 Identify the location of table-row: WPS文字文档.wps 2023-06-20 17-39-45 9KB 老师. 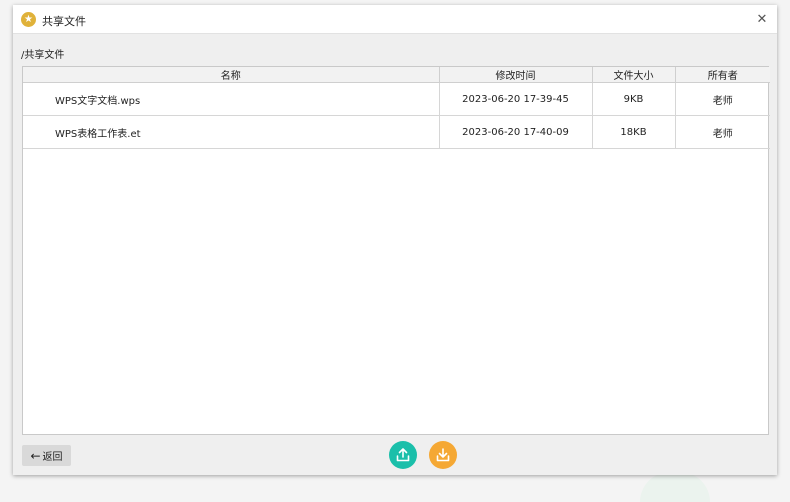
(396, 99).